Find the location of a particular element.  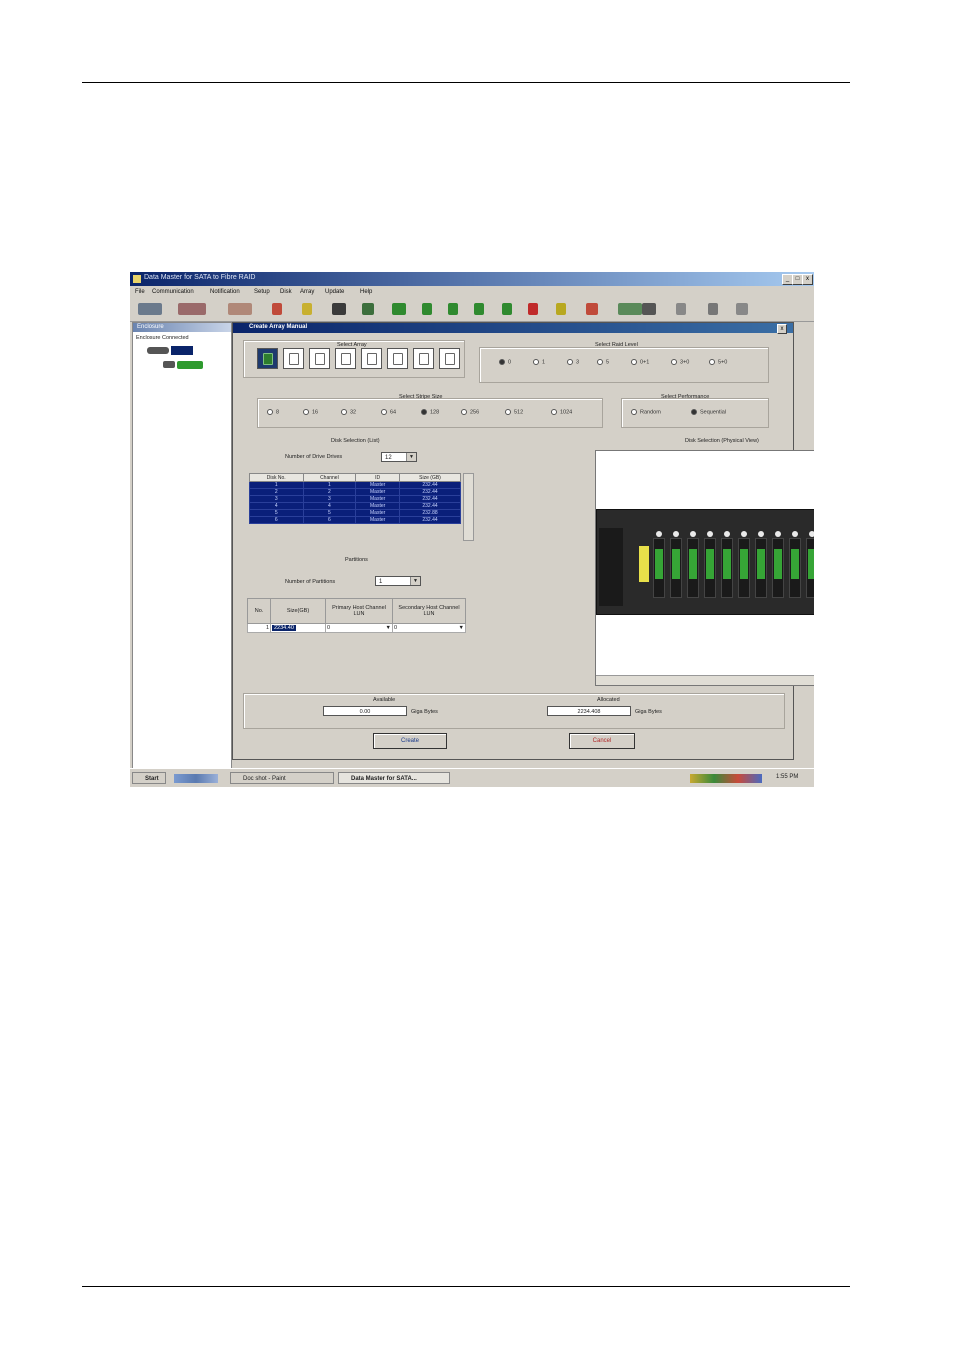

toolbar-monitor-button is located at coordinates (649, 309).